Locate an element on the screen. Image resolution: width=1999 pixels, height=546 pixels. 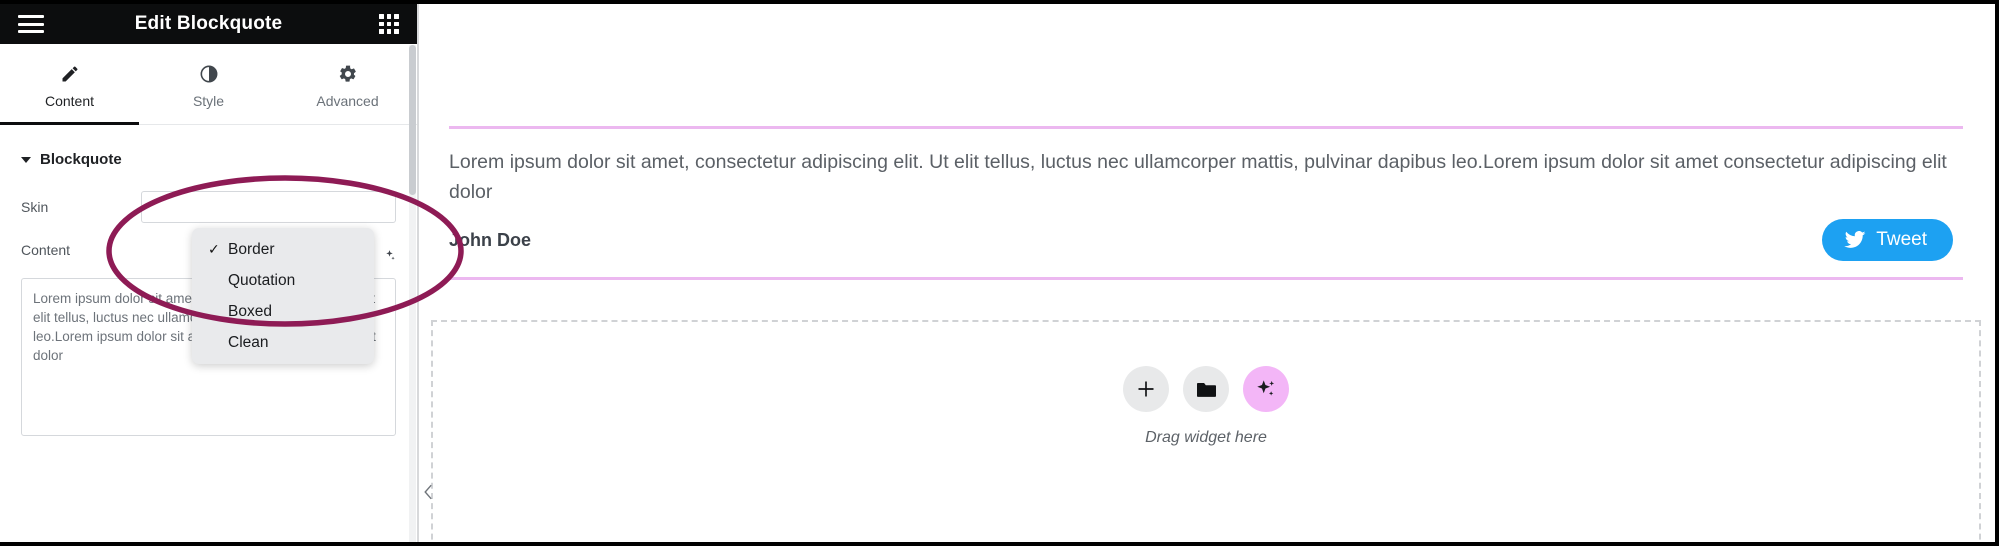
panel-collapse-handle is located at coordinates (428, 492).